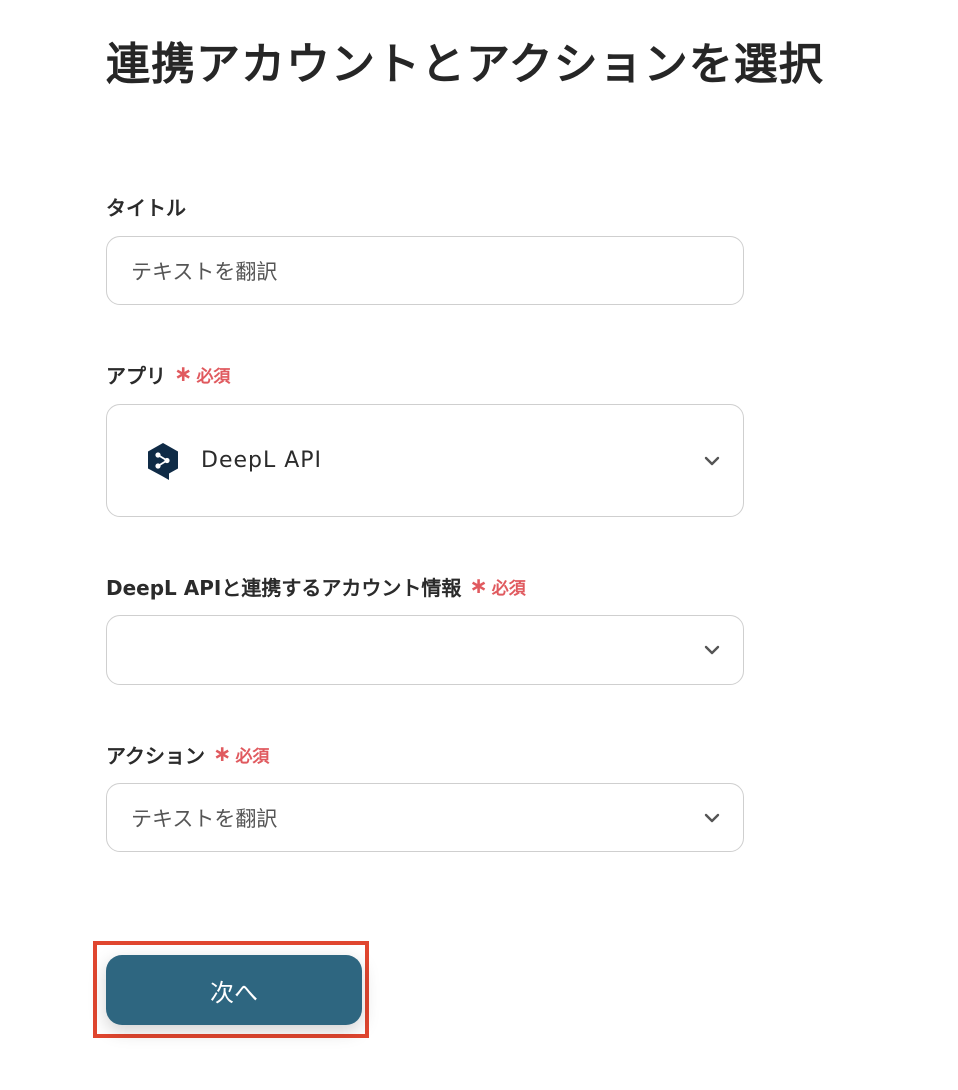 The height and width of the screenshot is (1090, 958). Describe the element at coordinates (155, 756) in the screenshot. I see `action-label-text: アクション` at that location.